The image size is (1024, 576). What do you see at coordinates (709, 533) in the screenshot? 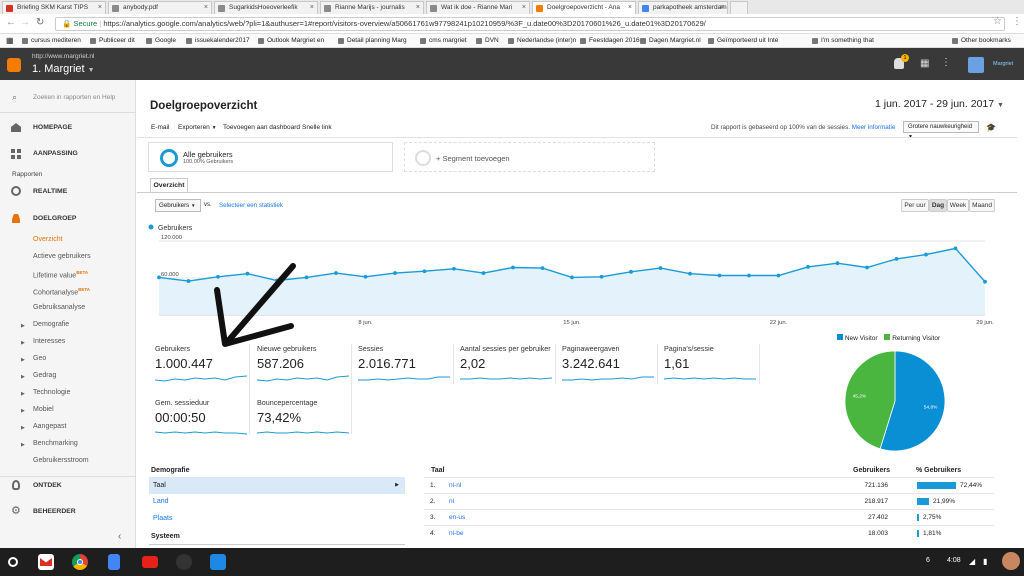
I see `table-row: 4. nl-be 18.003 1,81%` at bounding box center [709, 533].